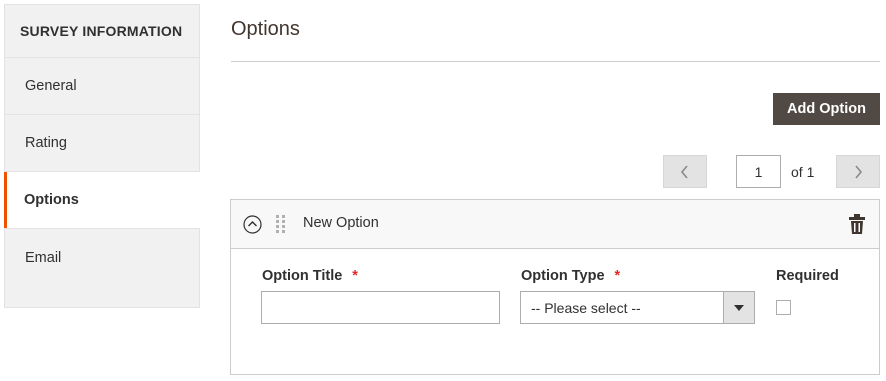 This screenshot has width=886, height=381. Describe the element at coordinates (758, 171) in the screenshot. I see `current-page-input` at that location.